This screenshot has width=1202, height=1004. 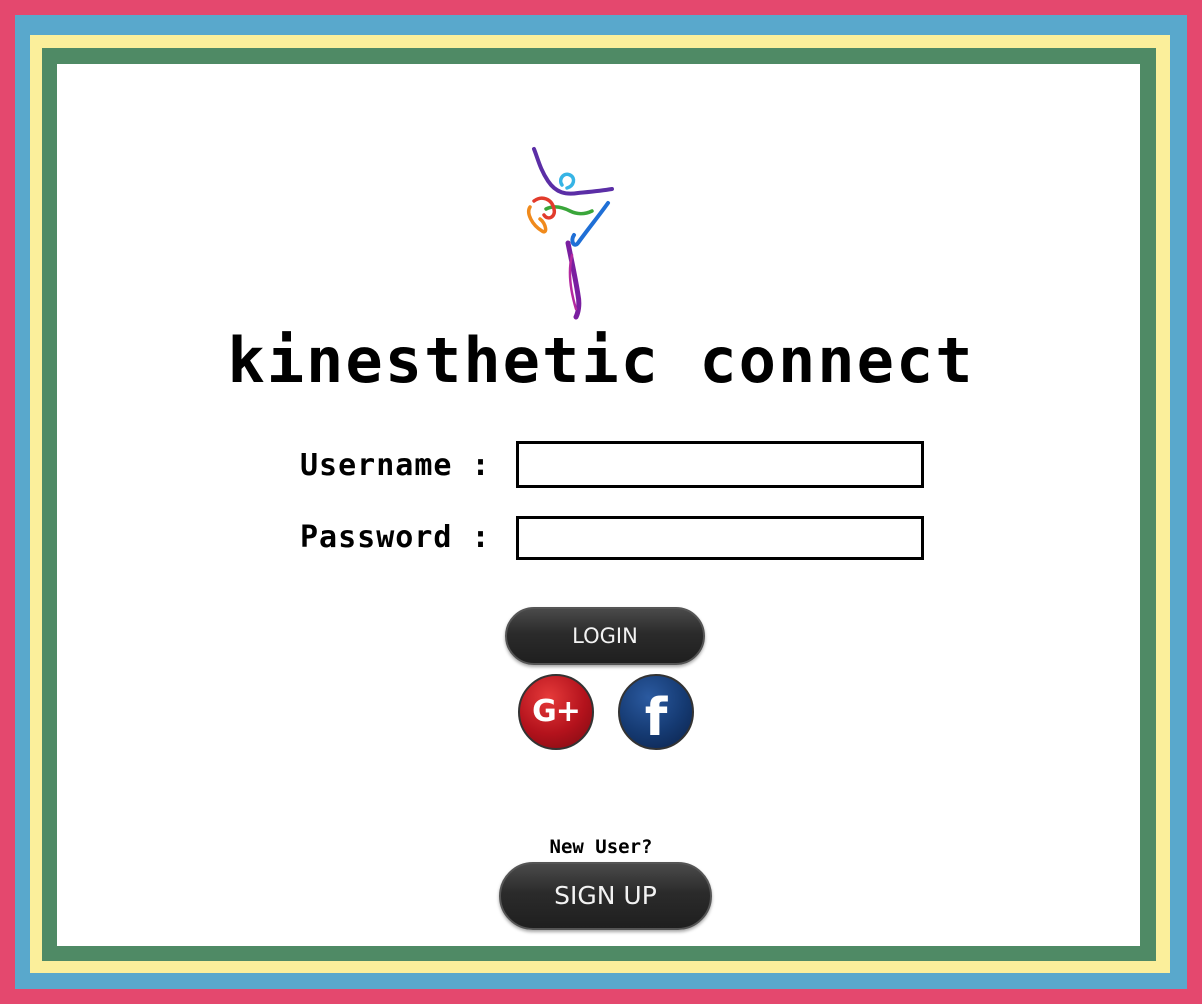 I want to click on dancer-logo-icon, so click(x=570, y=233).